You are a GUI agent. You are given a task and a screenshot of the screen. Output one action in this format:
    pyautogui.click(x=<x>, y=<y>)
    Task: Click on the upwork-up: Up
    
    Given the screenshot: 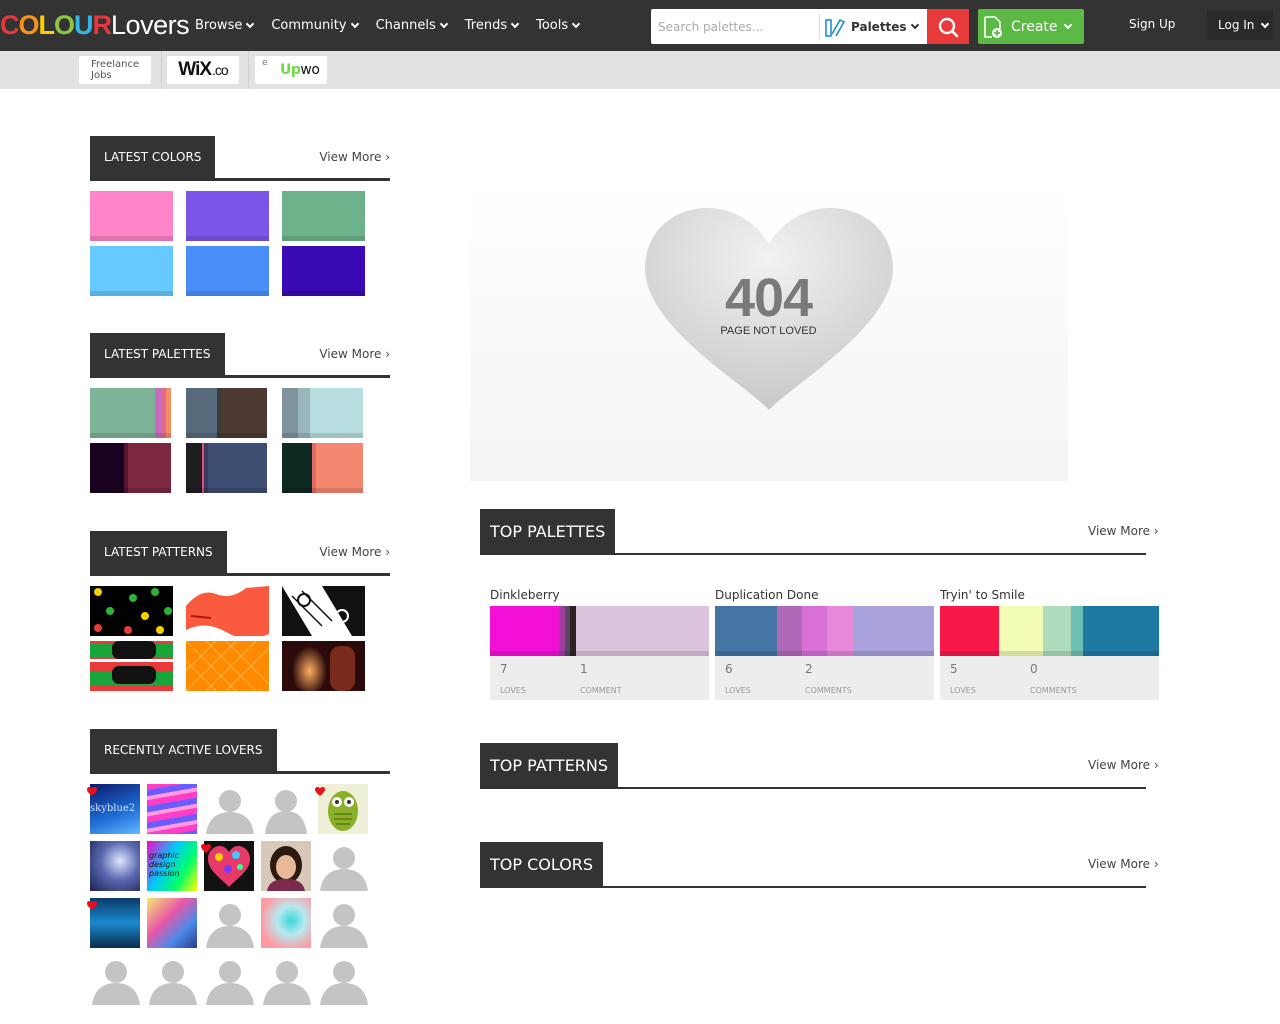 What is the action you would take?
    pyautogui.click(x=290, y=70)
    